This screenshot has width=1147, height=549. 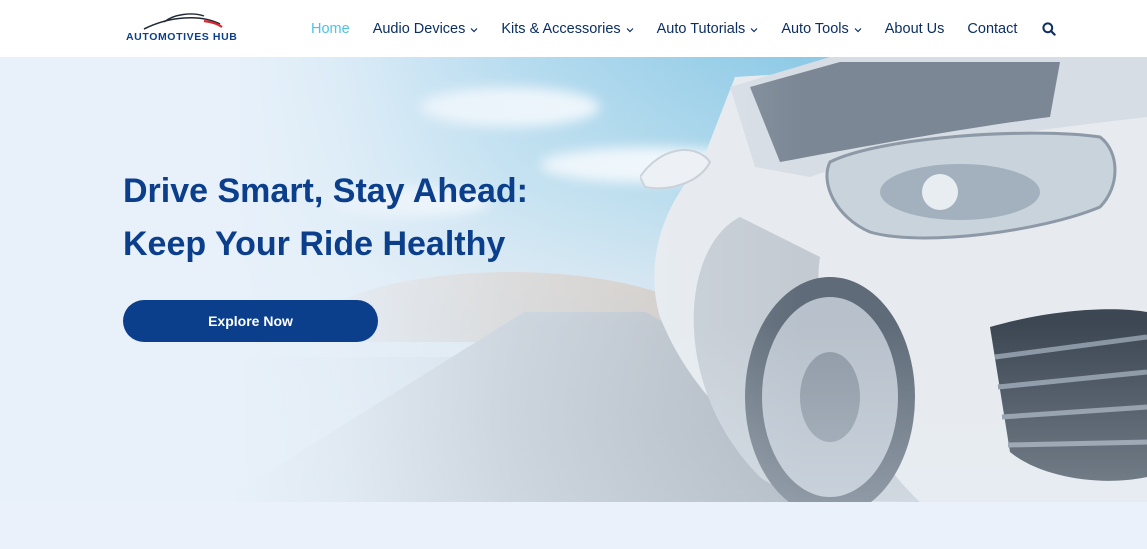 What do you see at coordinates (182, 37) in the screenshot?
I see `logo-text: AUTOMOTIVES HUB` at bounding box center [182, 37].